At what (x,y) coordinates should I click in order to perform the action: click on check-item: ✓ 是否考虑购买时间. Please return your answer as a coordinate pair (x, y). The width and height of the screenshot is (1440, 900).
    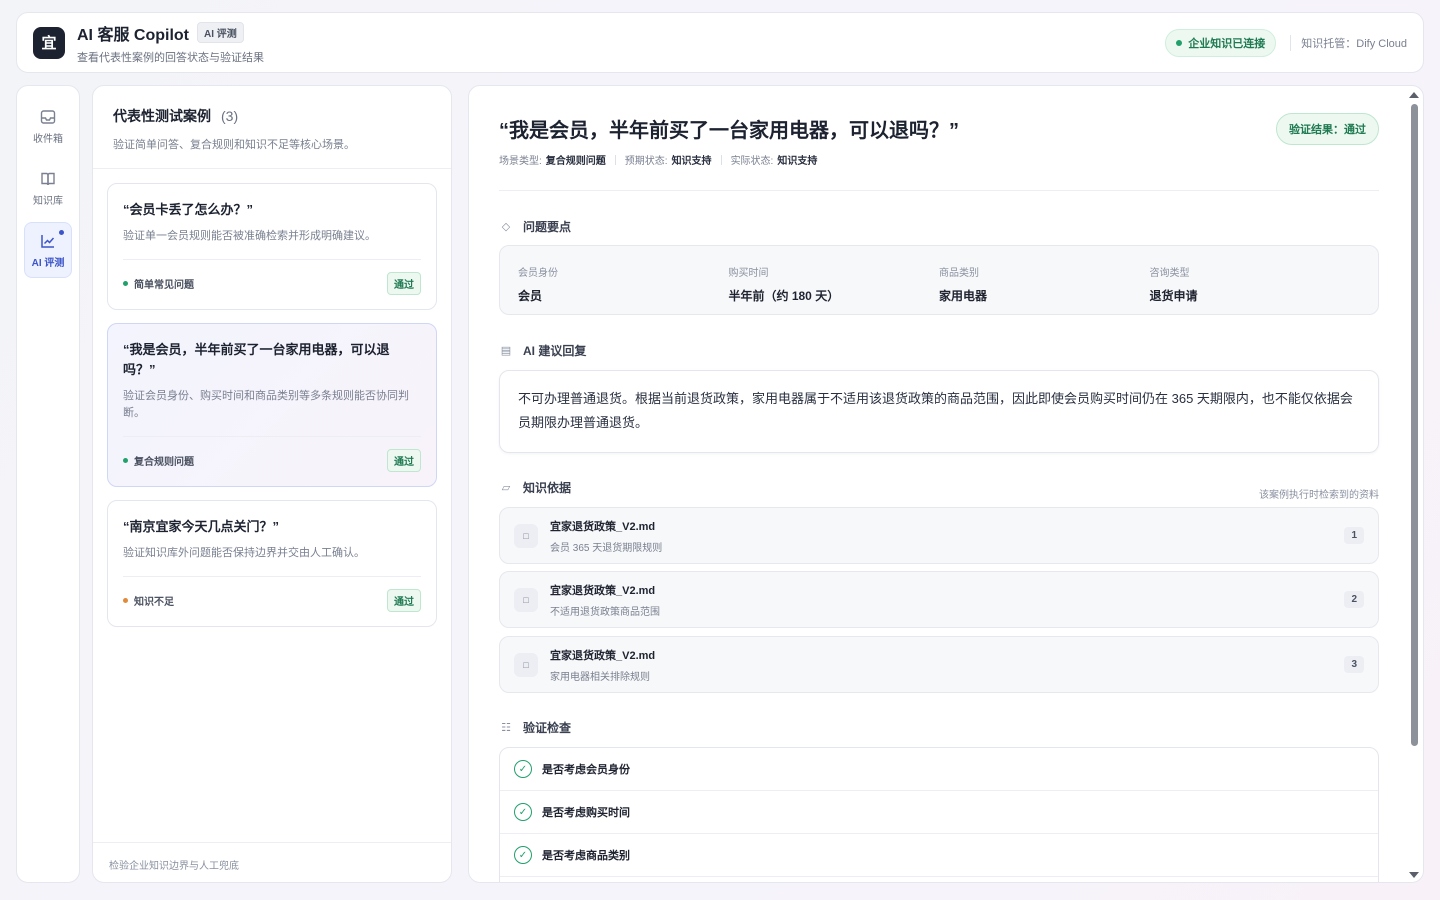
    Looking at the image, I should click on (939, 812).